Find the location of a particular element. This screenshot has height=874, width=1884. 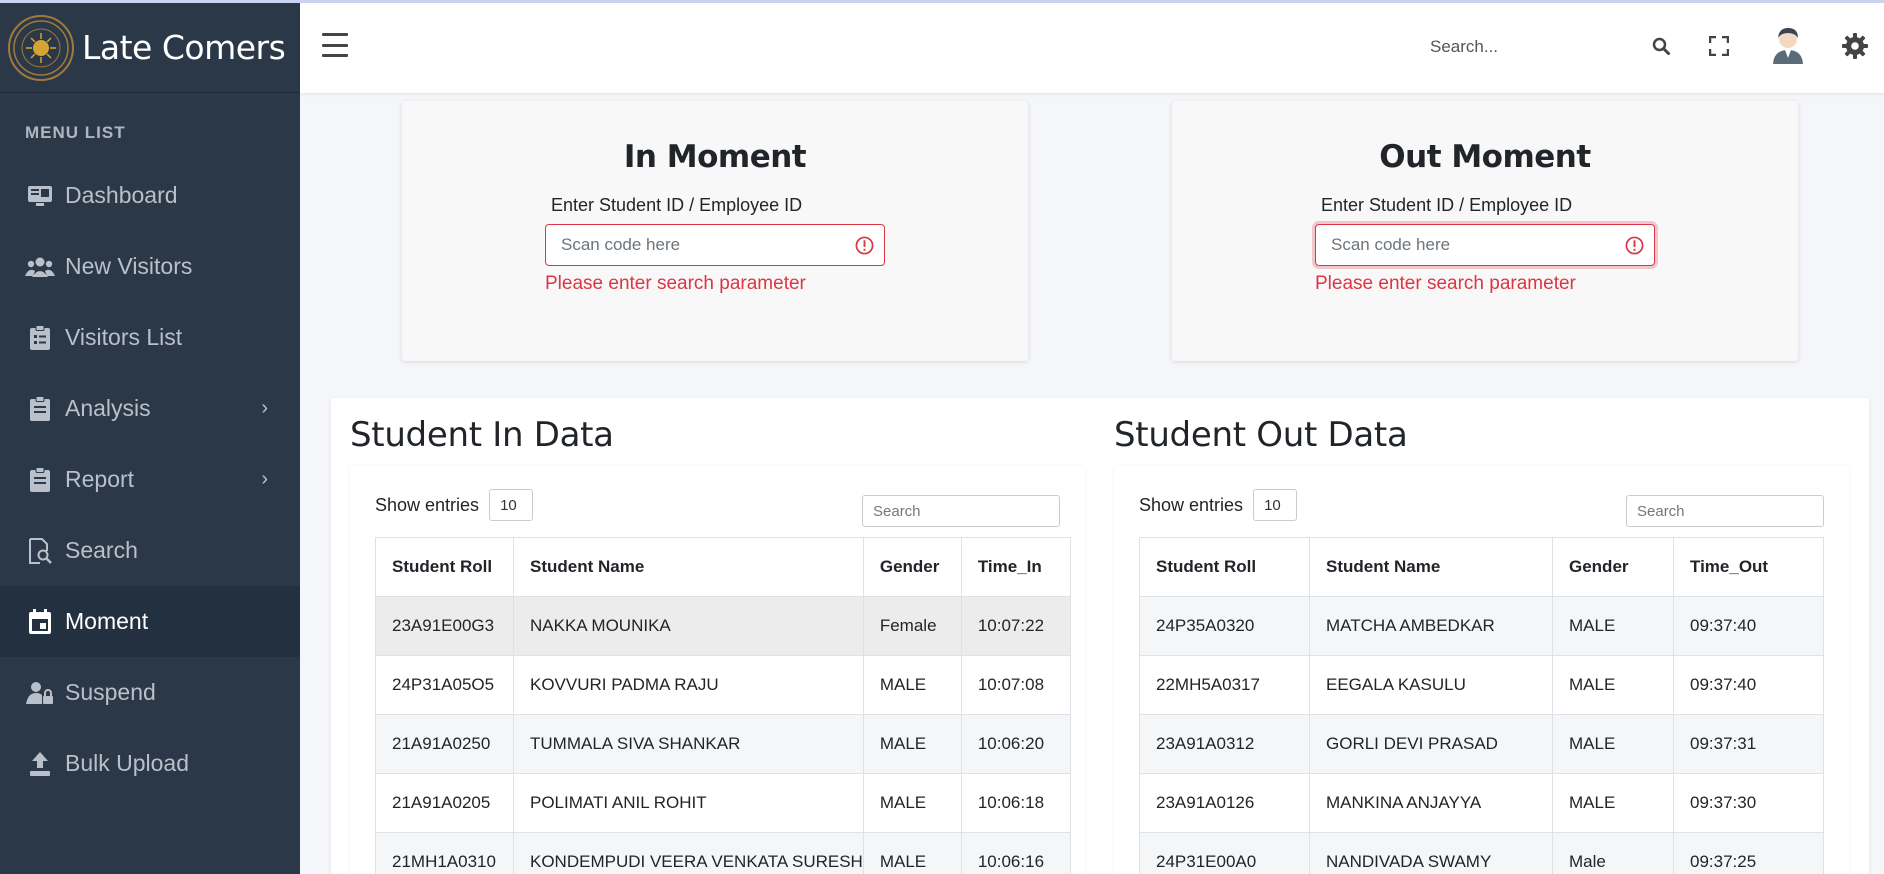

brand: Late Comers is located at coordinates (150, 48).